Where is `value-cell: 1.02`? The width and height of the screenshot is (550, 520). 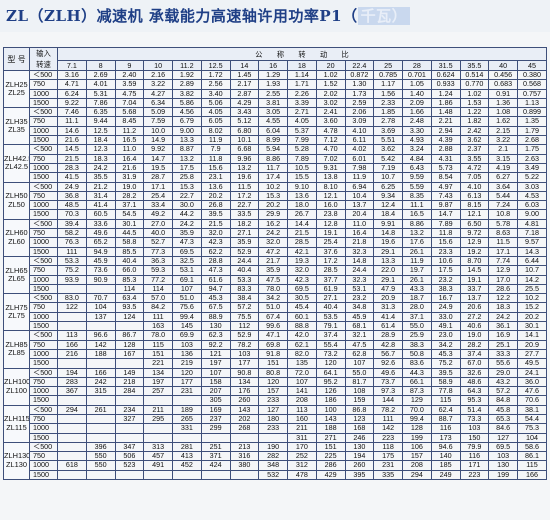
value-cell: 1.02 is located at coordinates (474, 93).